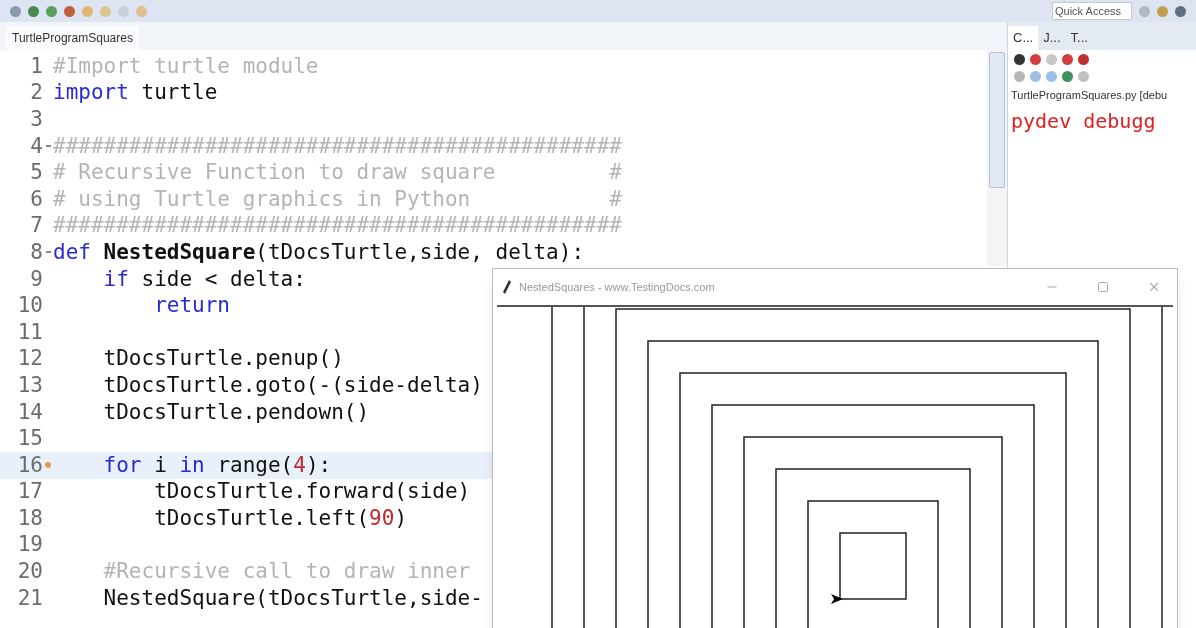  What do you see at coordinates (204, 279) in the screenshot?
I see `code-line: if side < delta:` at bounding box center [204, 279].